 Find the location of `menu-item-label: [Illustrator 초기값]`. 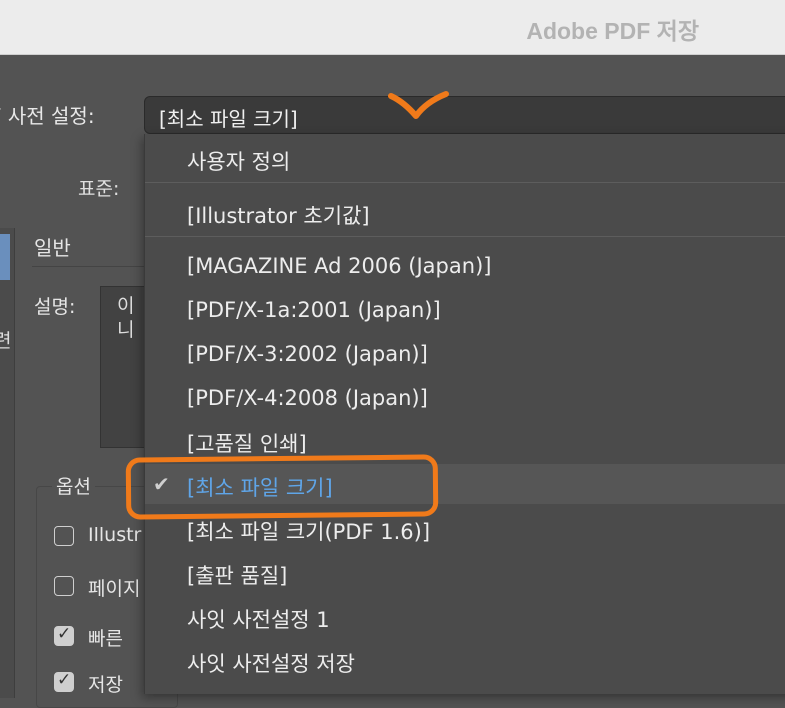

menu-item-label: [Illustrator 초기값] is located at coordinates (278, 216).